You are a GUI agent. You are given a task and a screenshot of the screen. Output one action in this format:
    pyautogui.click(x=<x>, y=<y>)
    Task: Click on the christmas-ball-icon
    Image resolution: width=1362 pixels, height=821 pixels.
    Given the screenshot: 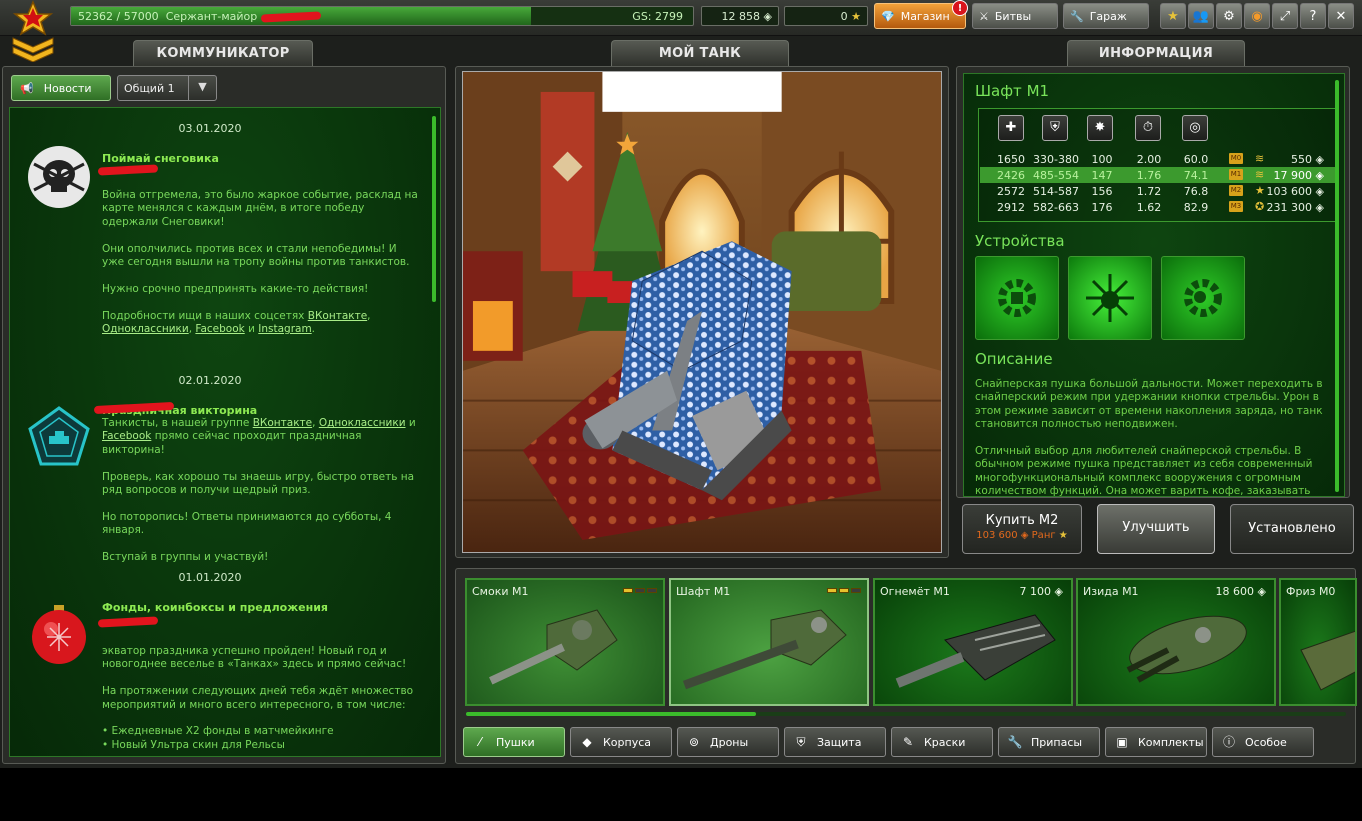 What is the action you would take?
    pyautogui.click(x=59, y=634)
    